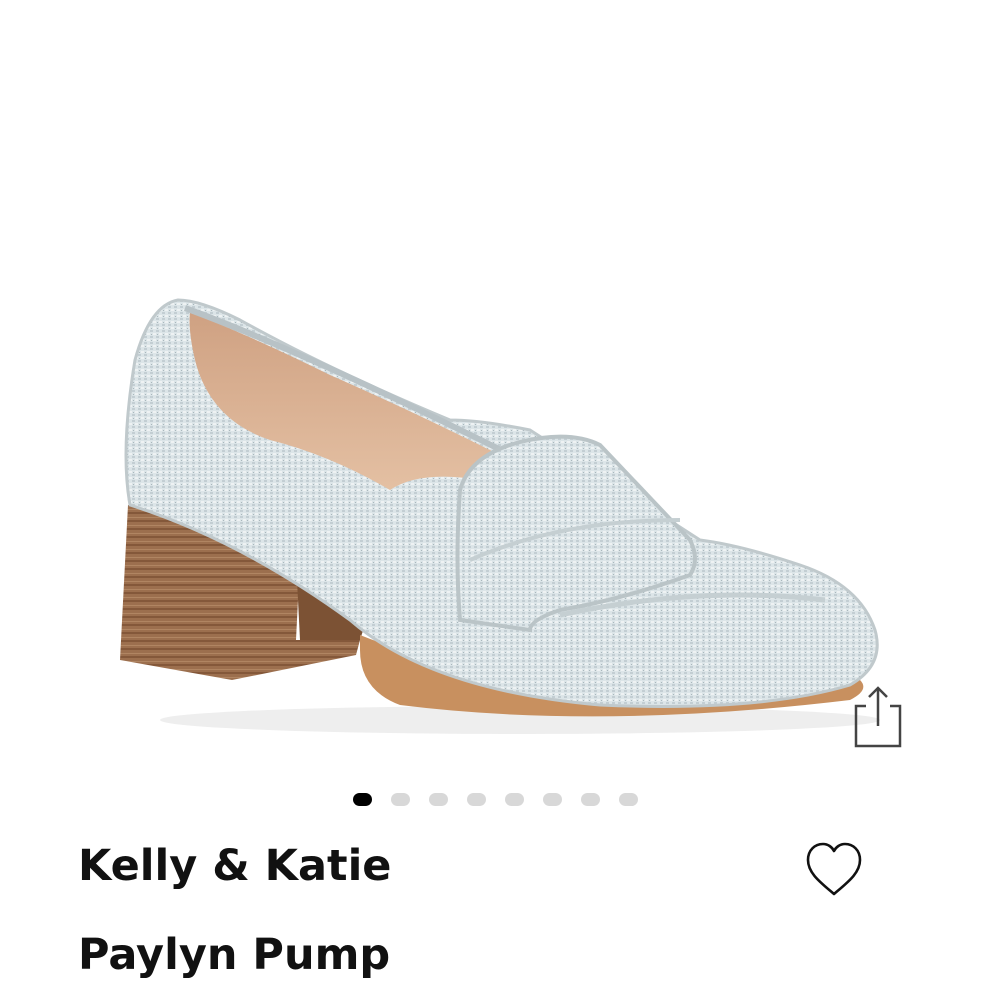  I want to click on image-carousel-dots, so click(495, 799).